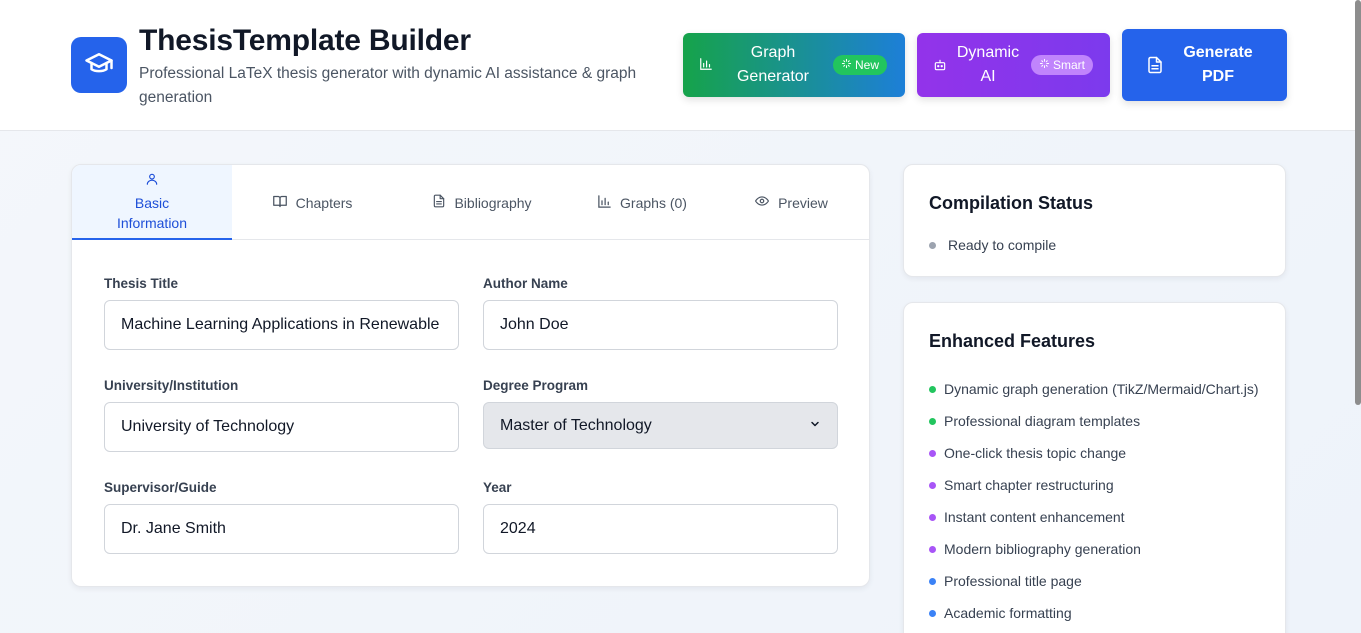  What do you see at coordinates (773, 64) in the screenshot?
I see `graph-generator-label: Graph Generator` at bounding box center [773, 64].